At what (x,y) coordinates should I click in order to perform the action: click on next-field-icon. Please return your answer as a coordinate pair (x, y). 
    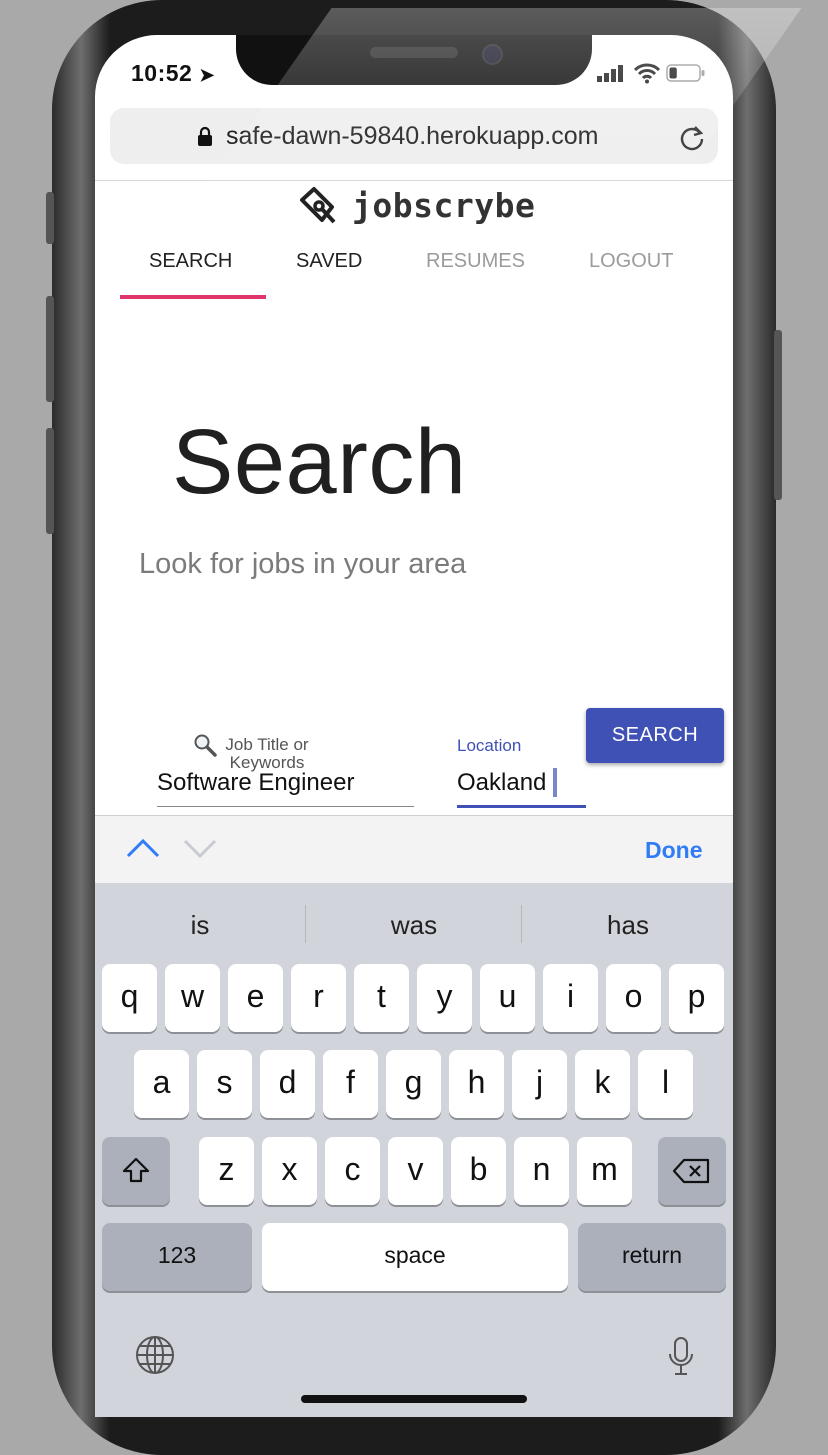
    Looking at the image, I should click on (200, 848).